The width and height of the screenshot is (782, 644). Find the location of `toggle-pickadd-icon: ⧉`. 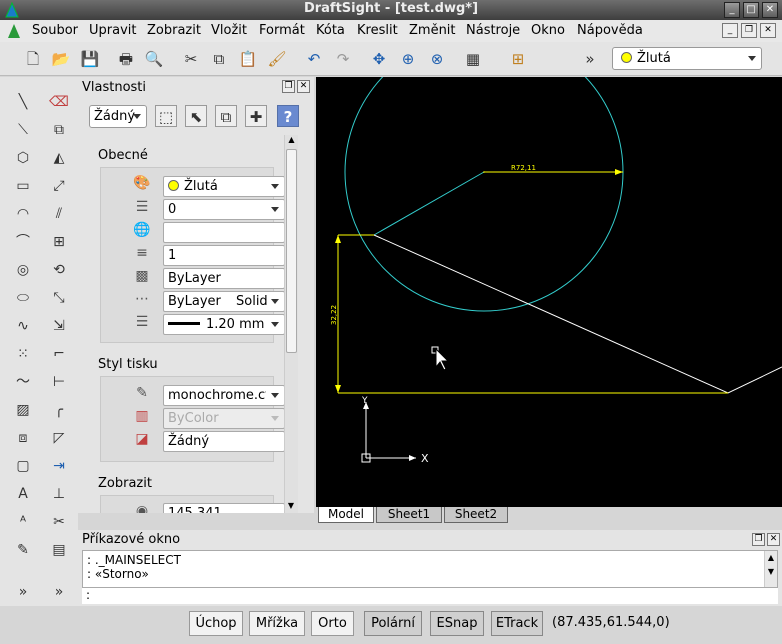

toggle-pickadd-icon: ⧉ is located at coordinates (226, 116).